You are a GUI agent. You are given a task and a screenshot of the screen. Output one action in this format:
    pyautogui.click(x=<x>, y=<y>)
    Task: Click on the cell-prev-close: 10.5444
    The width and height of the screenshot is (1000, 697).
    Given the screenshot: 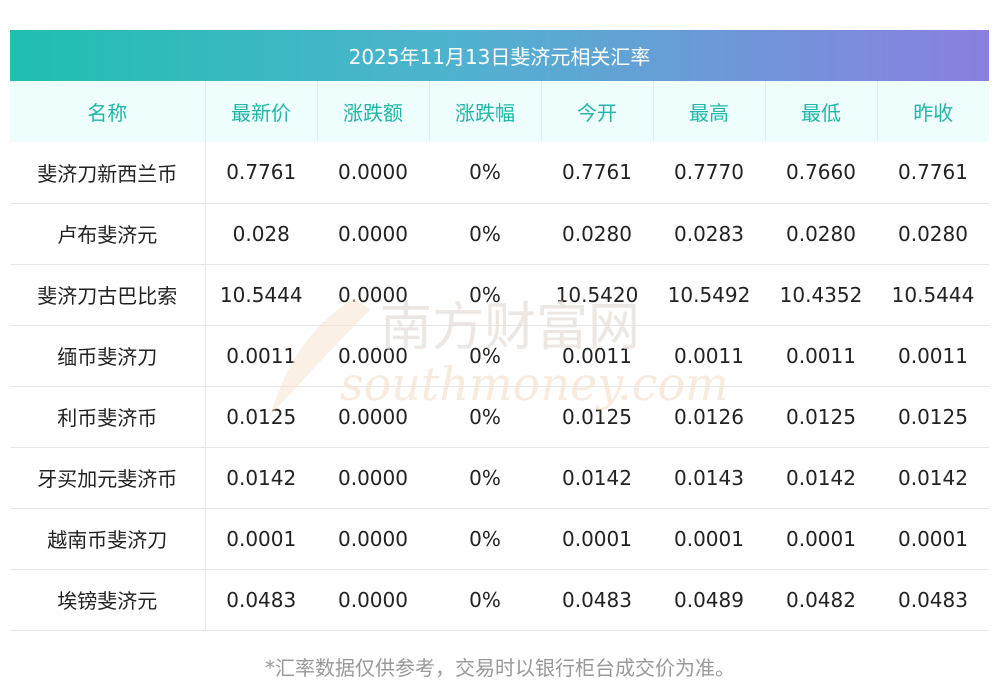 What is the action you would take?
    pyautogui.click(x=933, y=295)
    